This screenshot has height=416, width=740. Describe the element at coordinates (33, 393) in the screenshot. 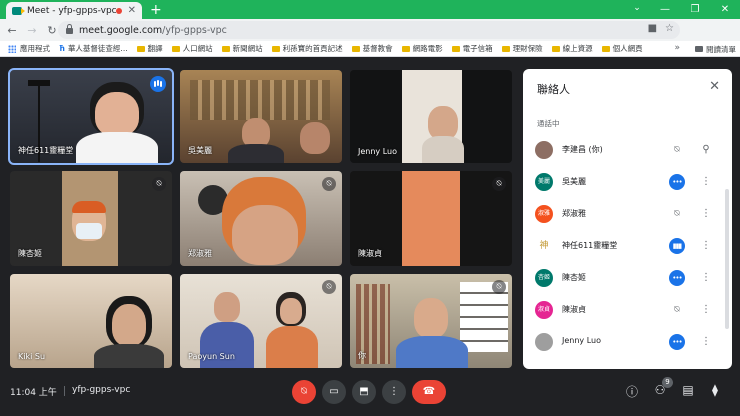

I see `meeting-time: 11:04 上午` at that location.